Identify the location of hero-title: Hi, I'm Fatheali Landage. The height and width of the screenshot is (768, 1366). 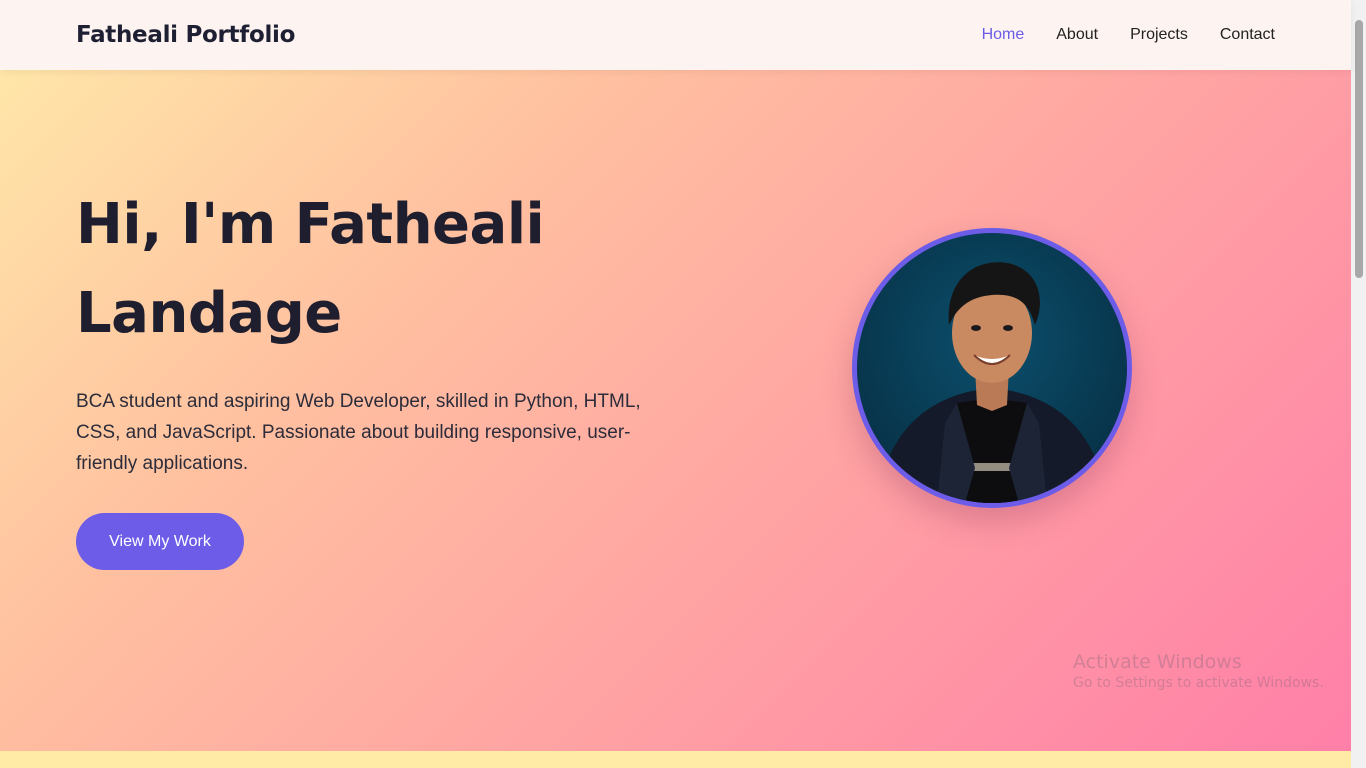
(376, 269).